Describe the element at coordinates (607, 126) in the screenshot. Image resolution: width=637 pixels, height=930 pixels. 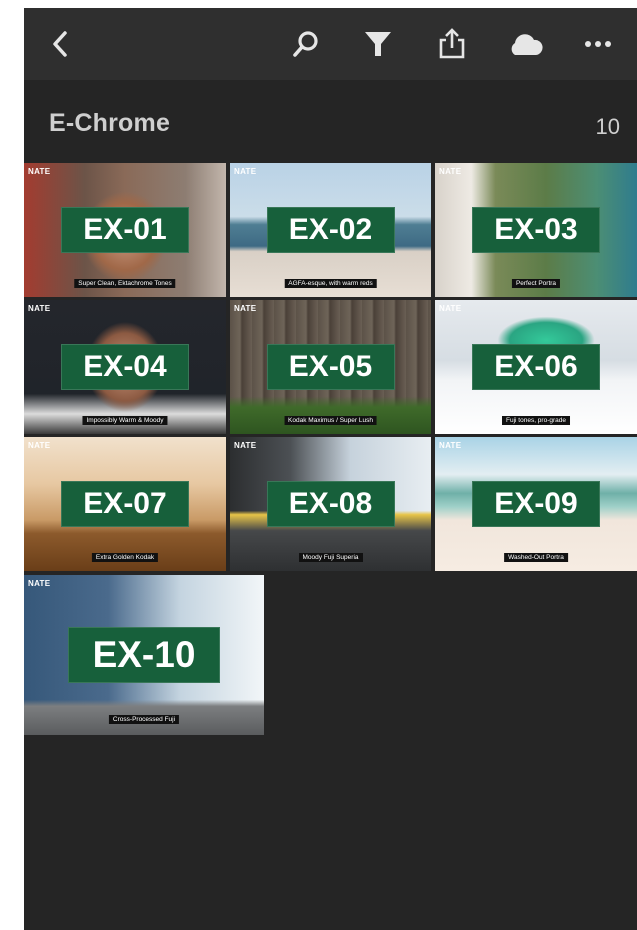
I see `photo-count: 10` at that location.